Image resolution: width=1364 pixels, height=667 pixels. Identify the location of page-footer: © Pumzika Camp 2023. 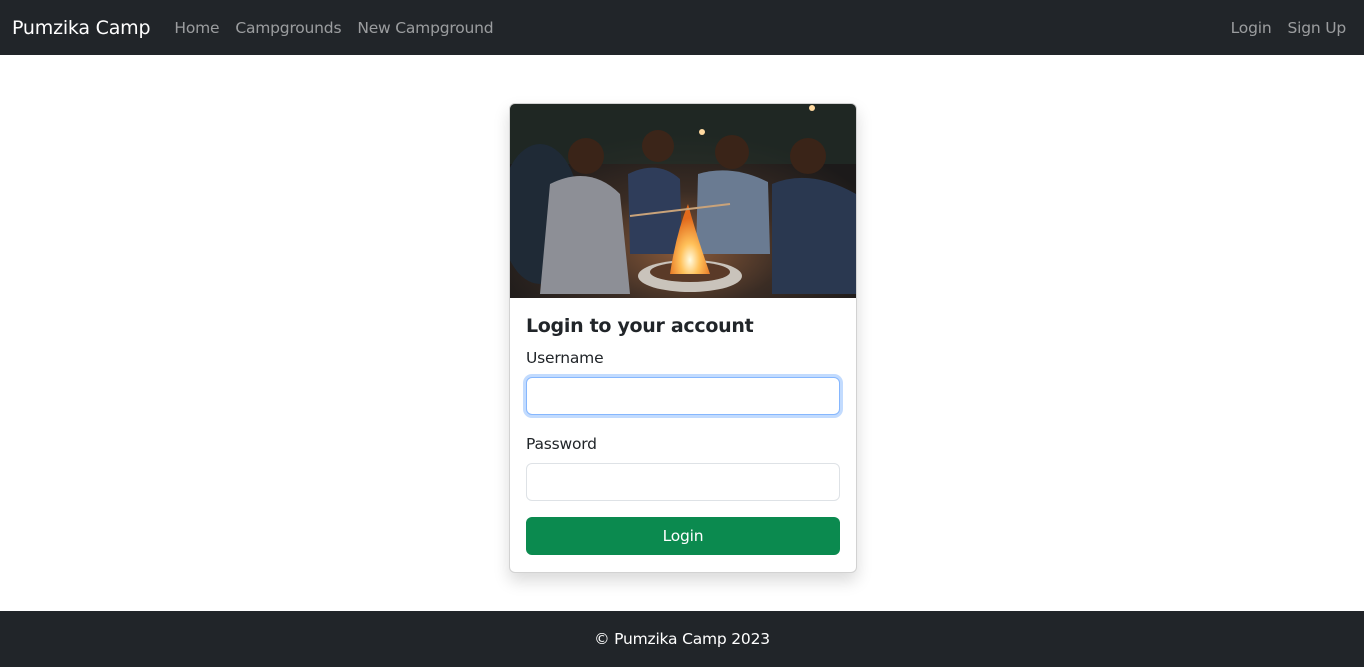
(682, 639).